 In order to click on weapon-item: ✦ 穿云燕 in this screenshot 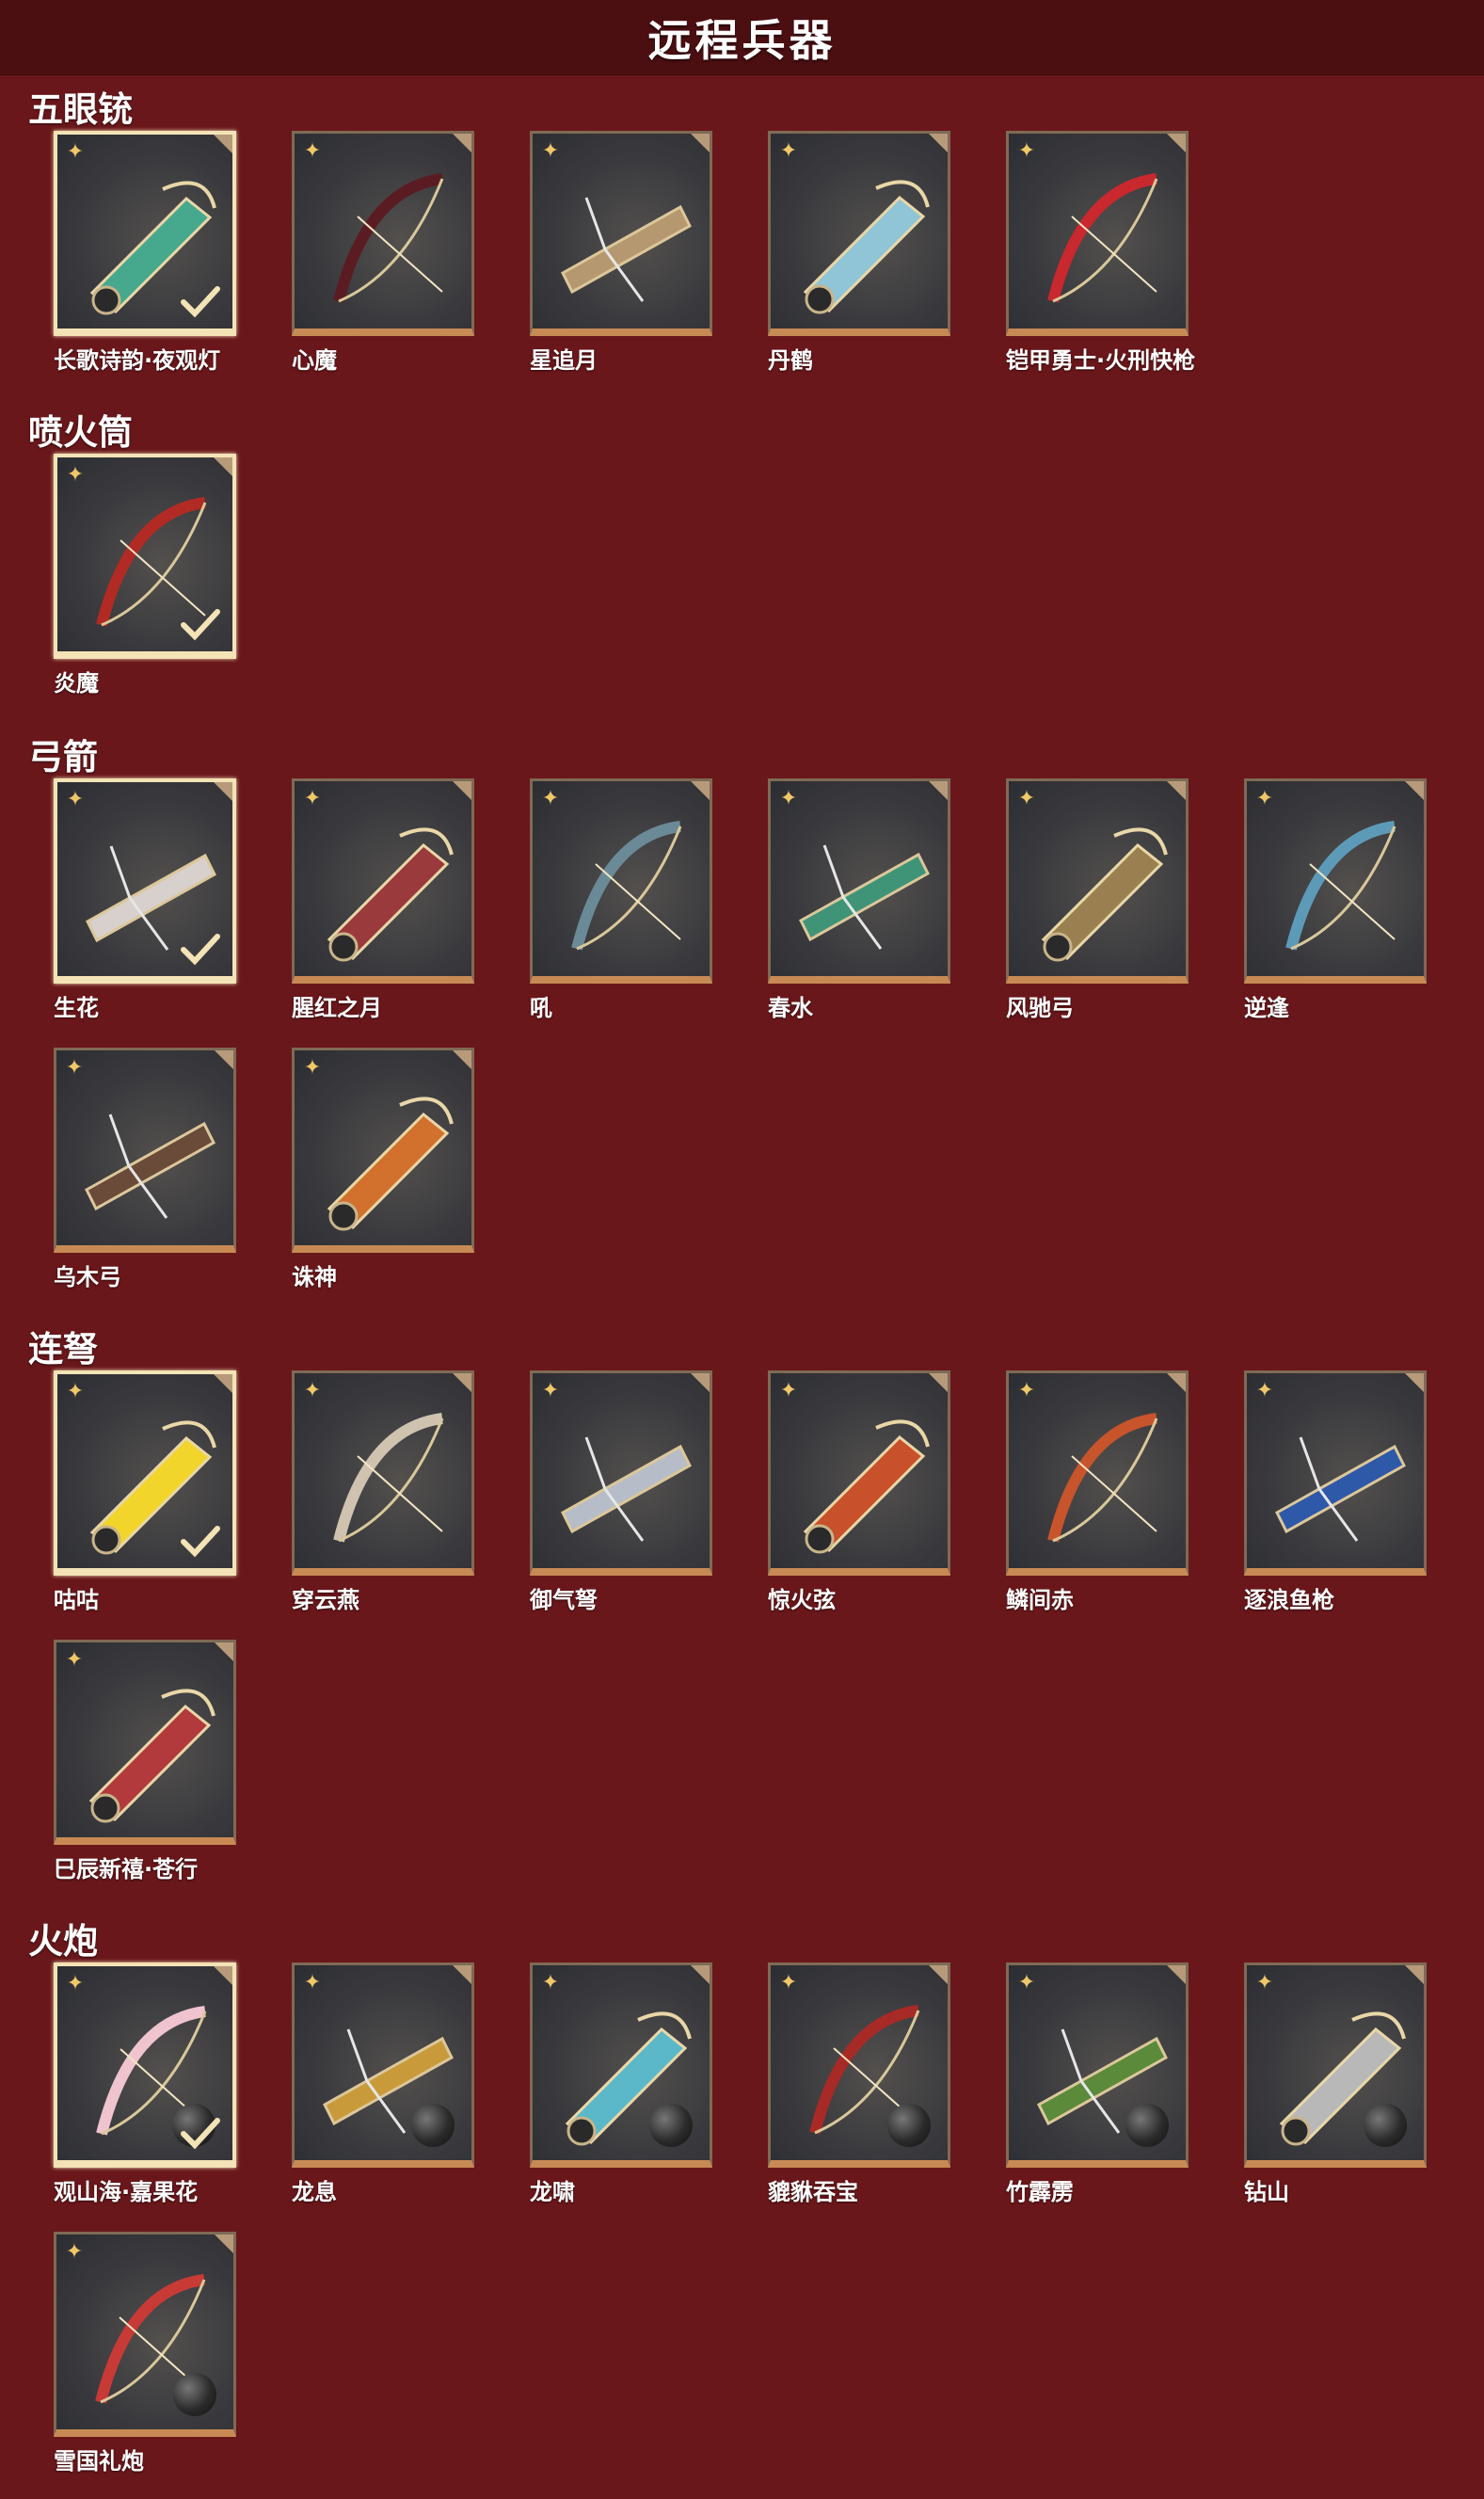, I will do `click(383, 1492)`.